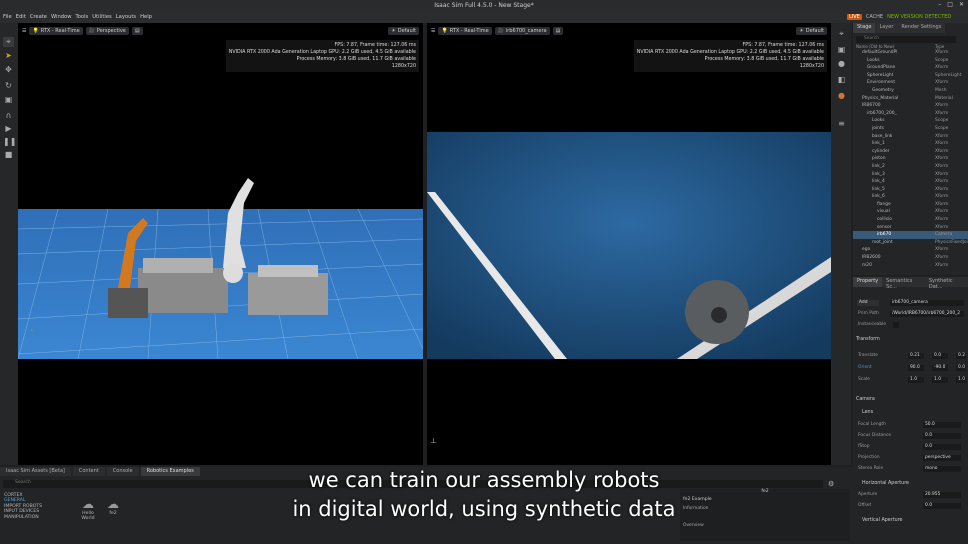 The image size is (968, 544). I want to click on stage-tree-row: link_5 Xform, so click(910, 190).